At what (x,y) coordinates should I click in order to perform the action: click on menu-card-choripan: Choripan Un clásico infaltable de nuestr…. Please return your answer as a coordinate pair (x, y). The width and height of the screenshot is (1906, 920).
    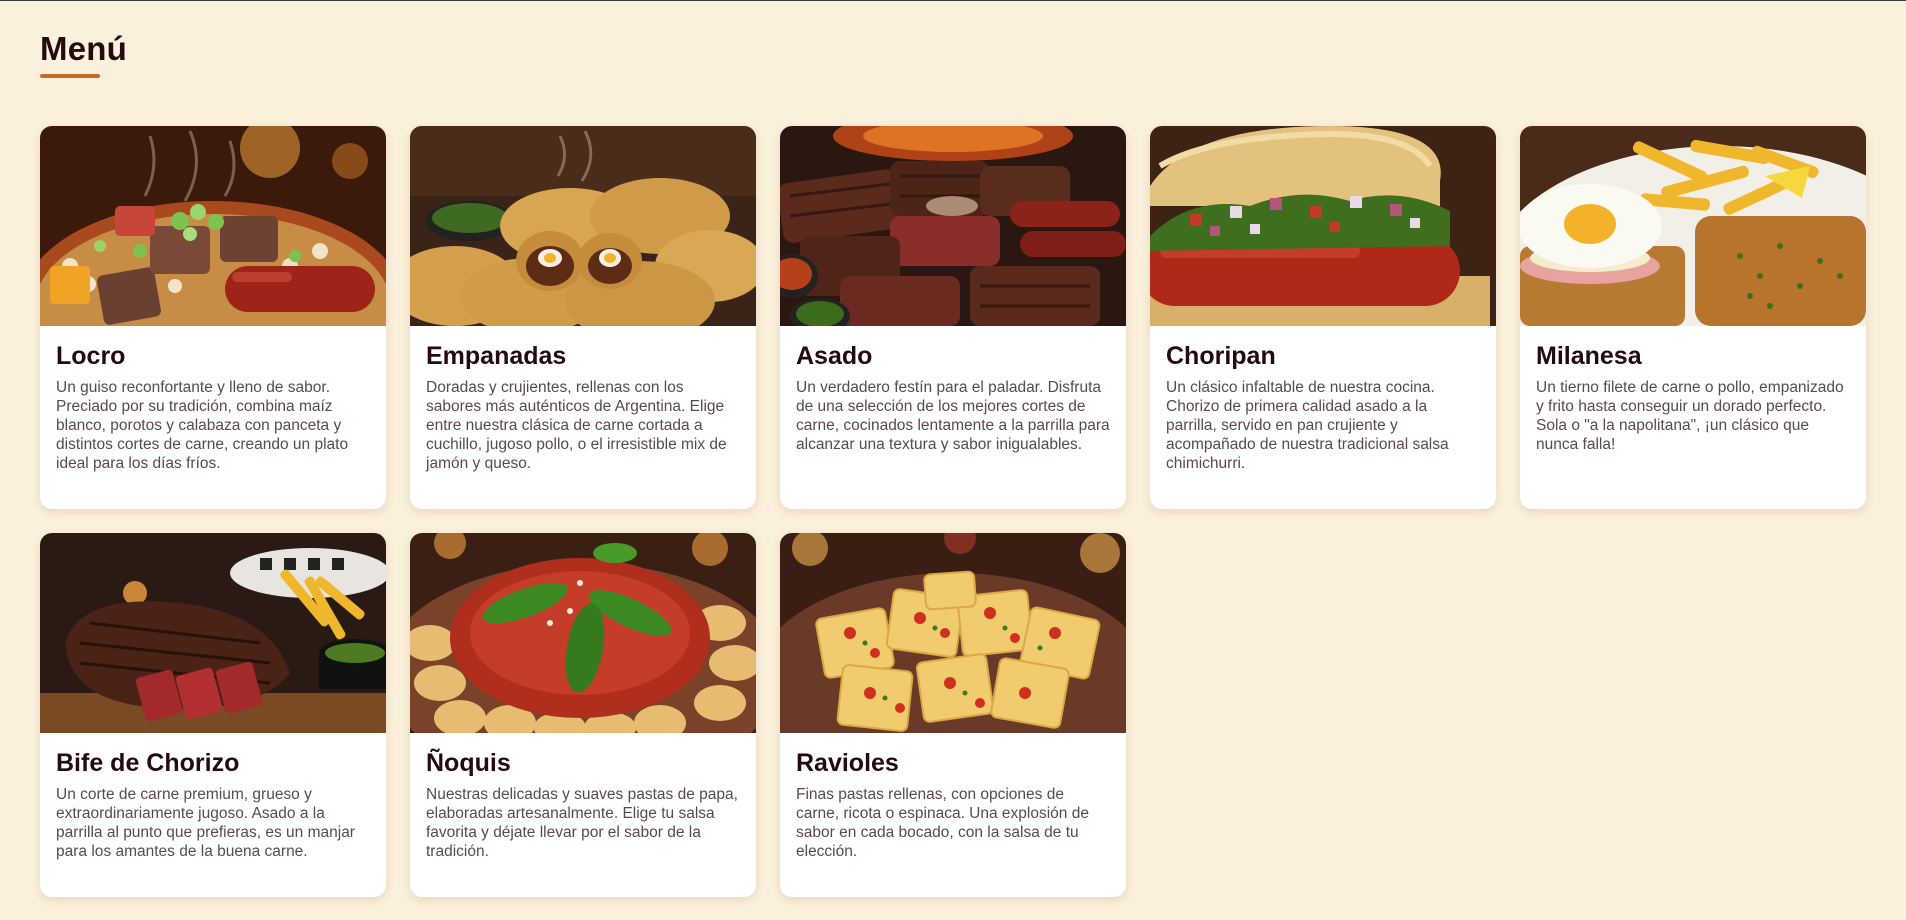
    Looking at the image, I should click on (1323, 317).